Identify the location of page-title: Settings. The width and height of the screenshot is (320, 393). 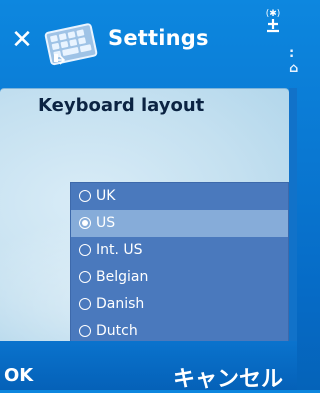
(158, 38).